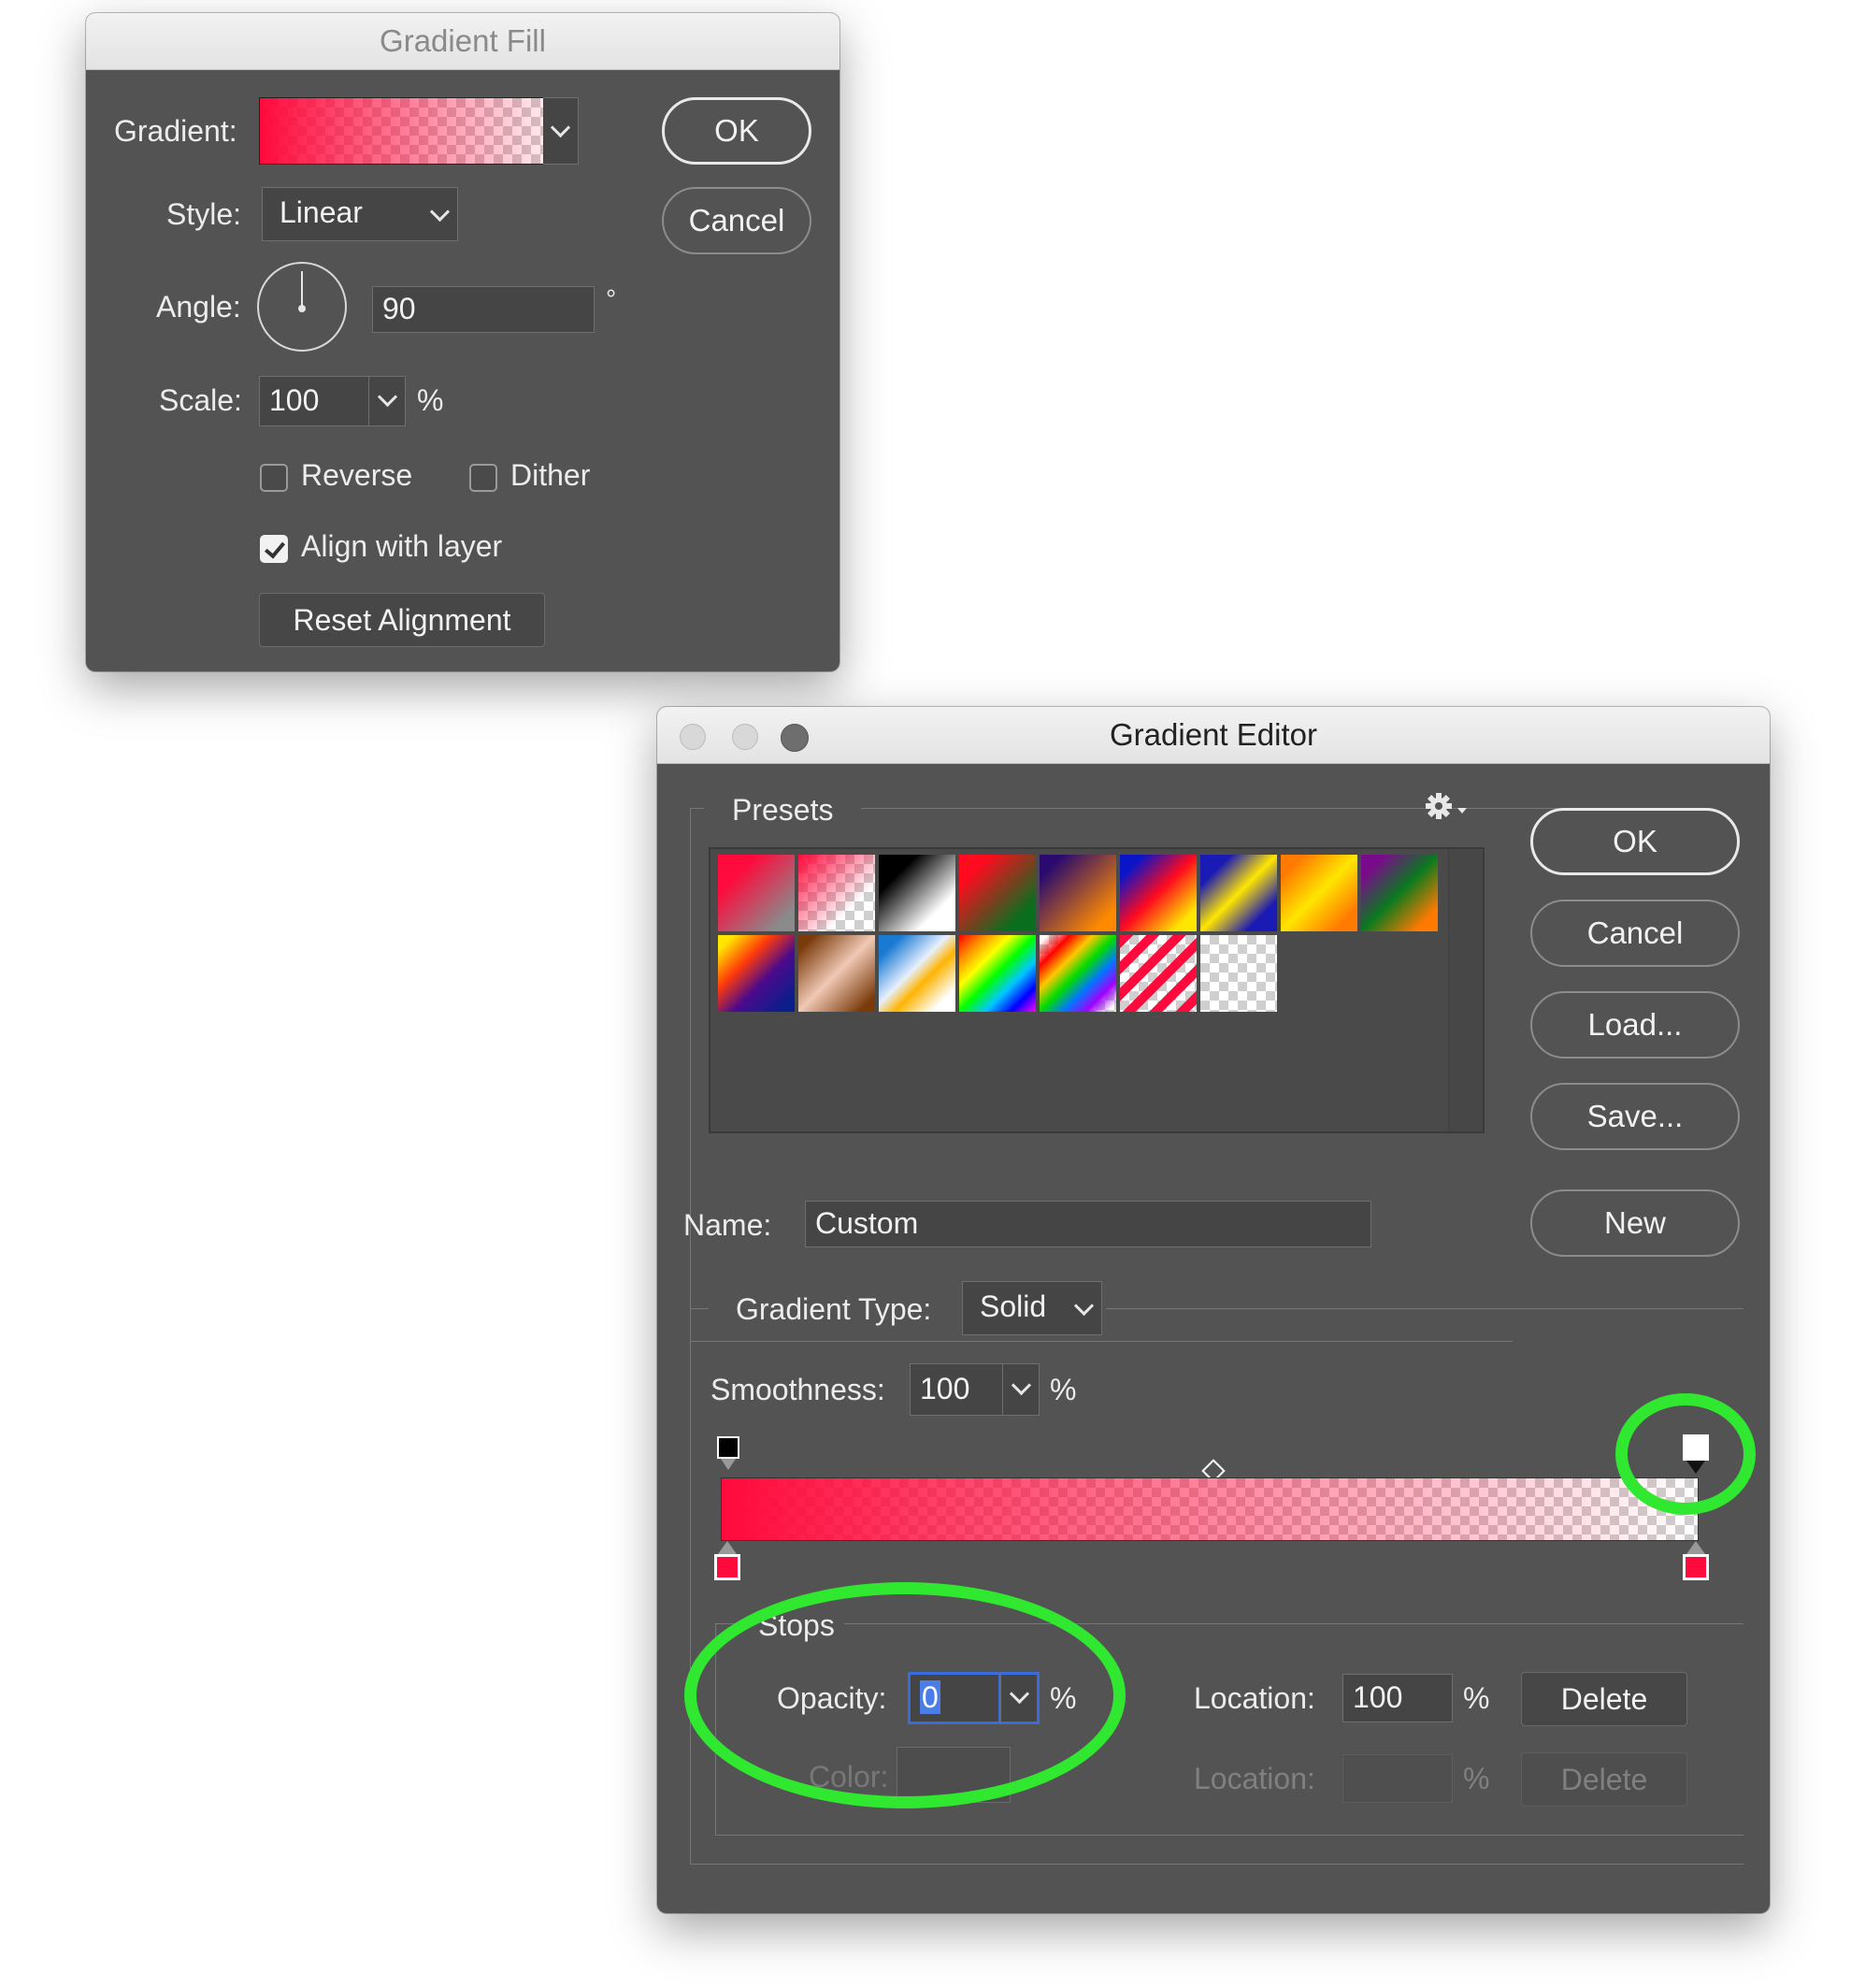 This screenshot has width=1851, height=1988. Describe the element at coordinates (483, 310) in the screenshot. I see `angle-input: 90` at that location.